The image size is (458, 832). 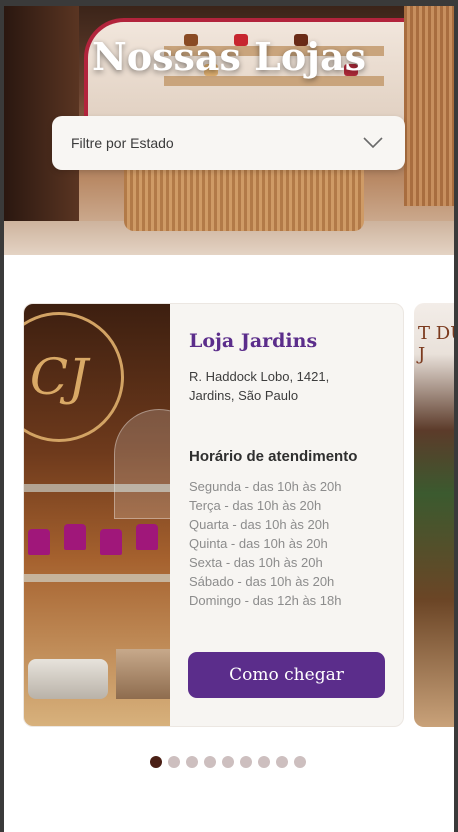 I want to click on address-line-1: R. Haddock Lobo, 1421,, so click(x=259, y=376).